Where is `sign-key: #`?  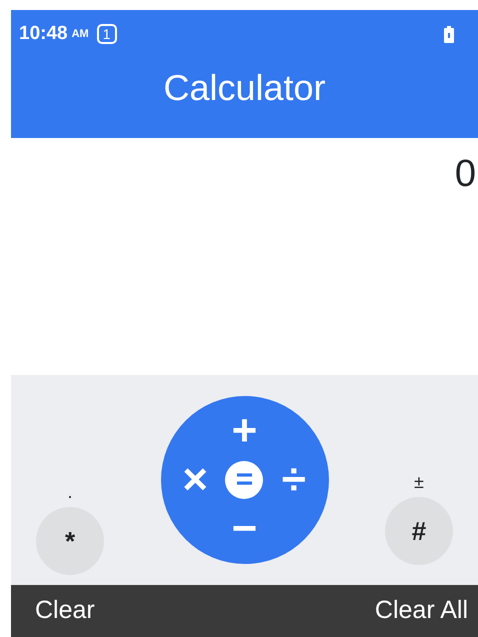
sign-key: # is located at coordinates (419, 531).